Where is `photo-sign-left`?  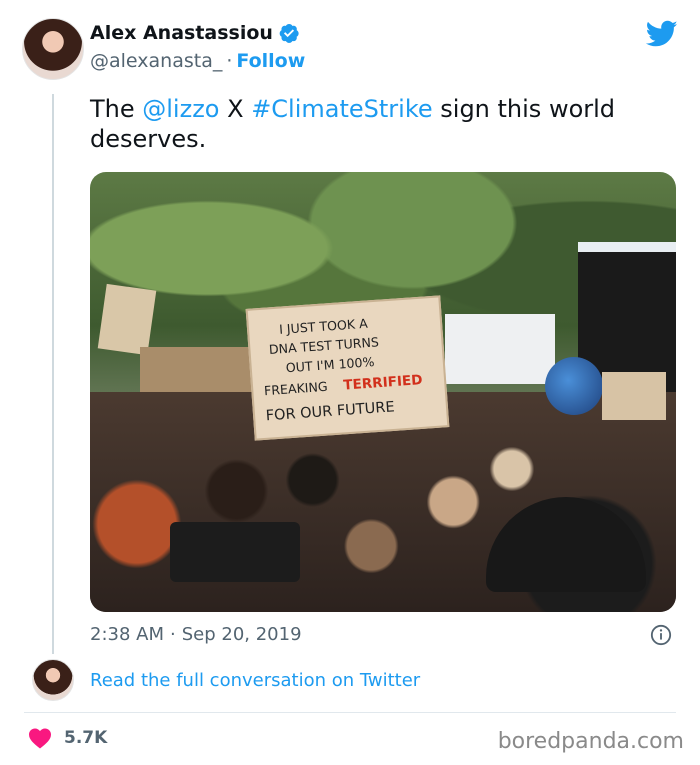 photo-sign-left is located at coordinates (197, 372).